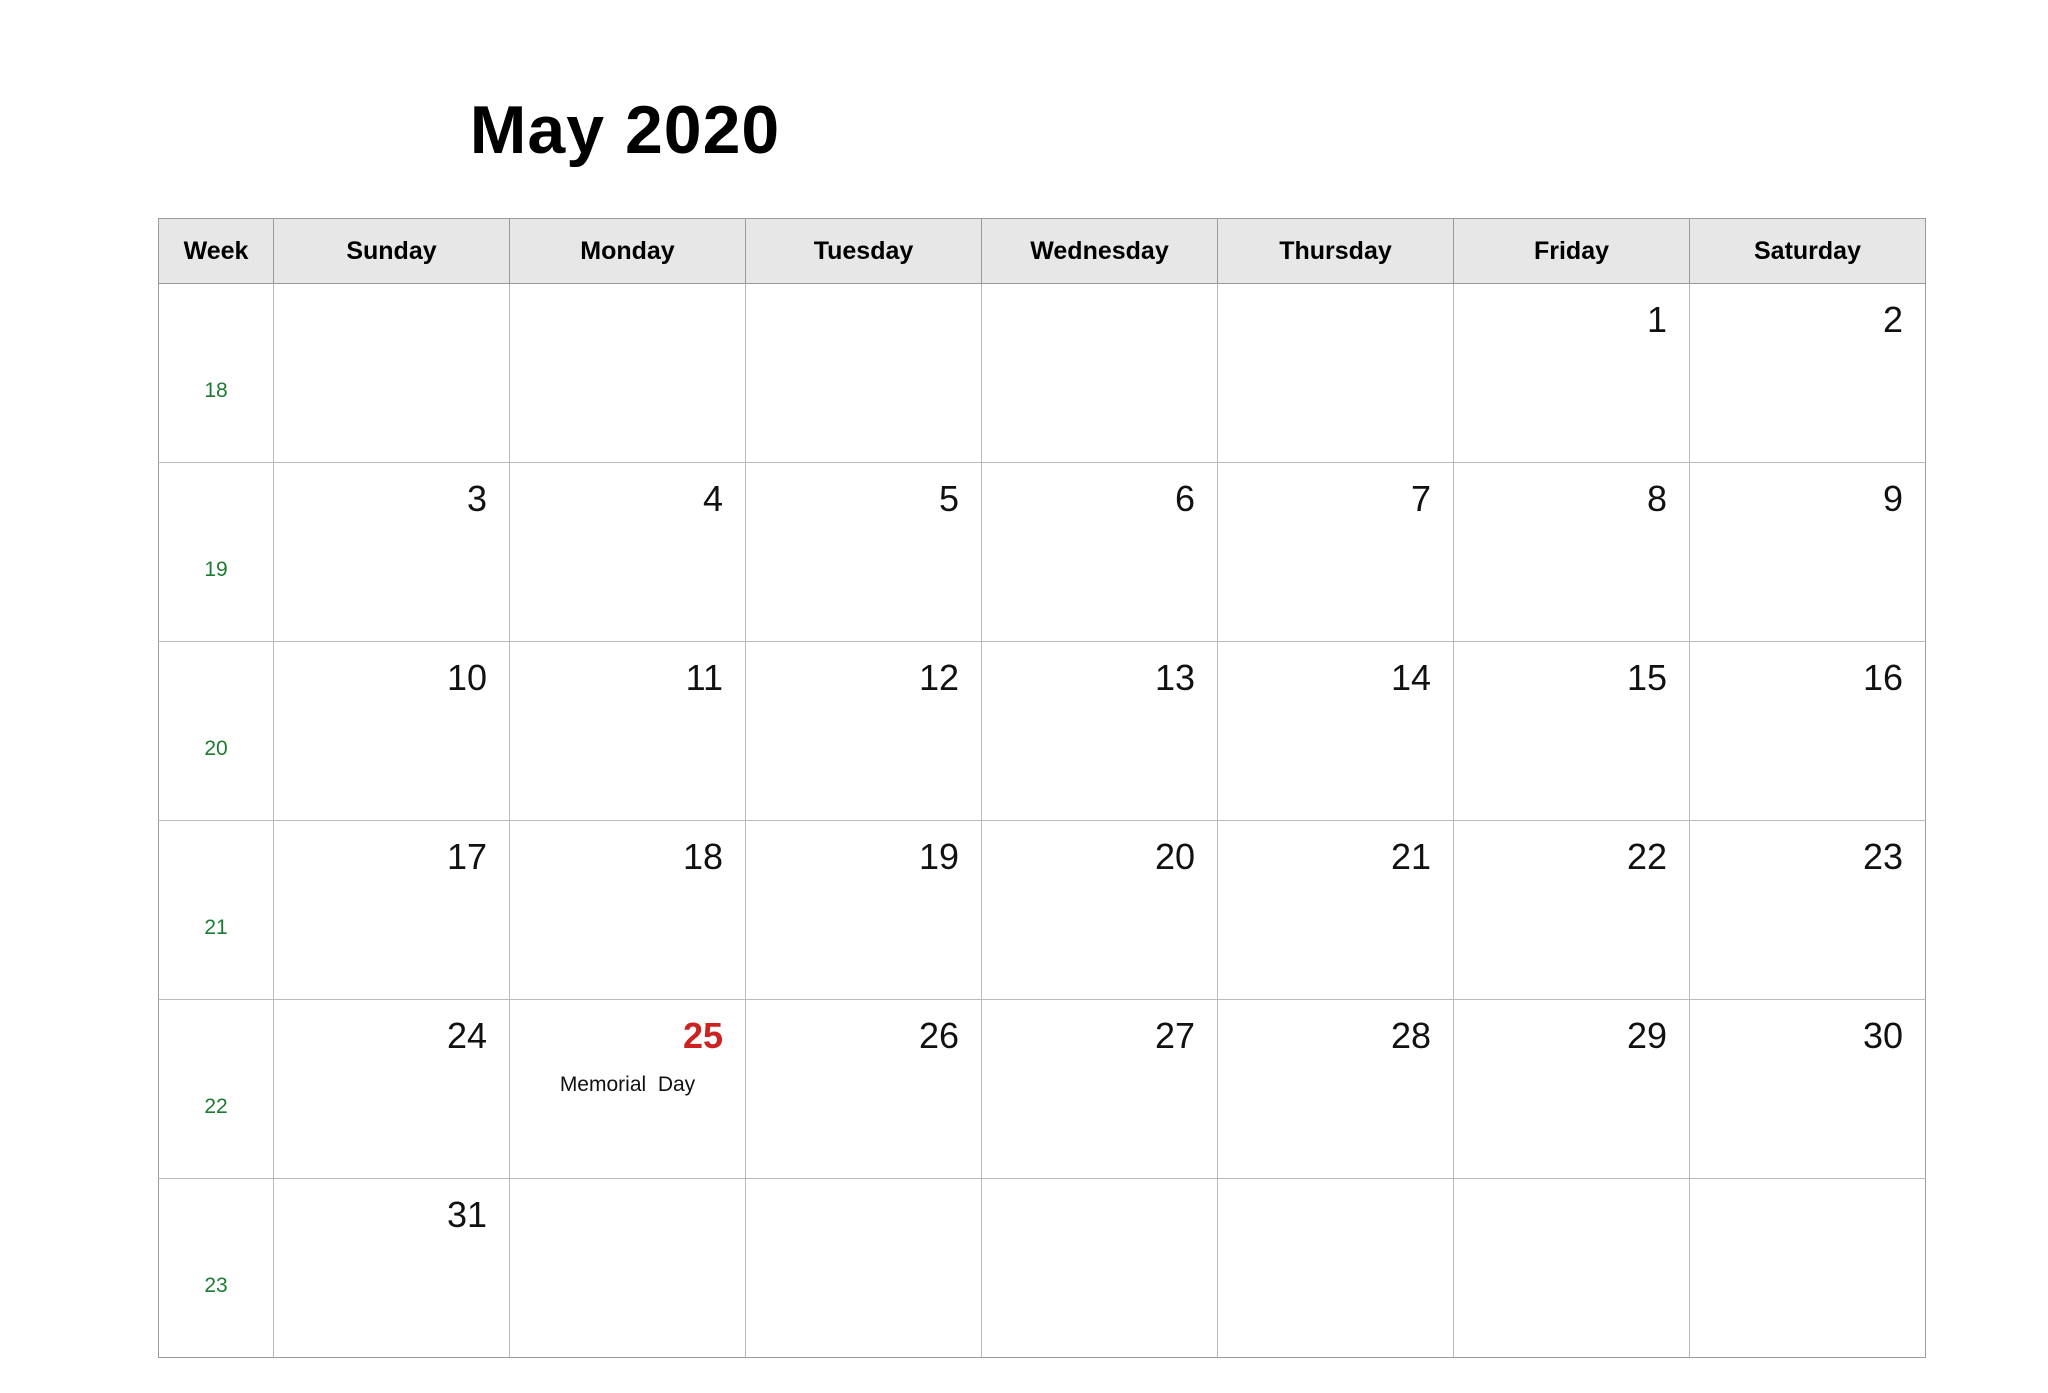 The width and height of the screenshot is (2048, 1393). I want to click on day-cell-thursday: 7, so click(1335, 552).